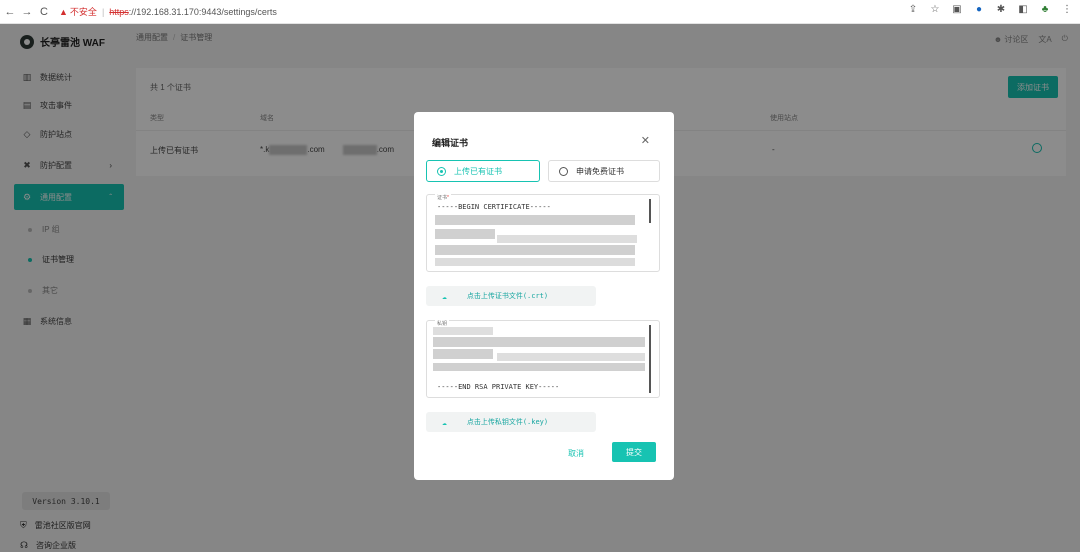  I want to click on sidepanel-icon: ◧, so click(1023, 9).